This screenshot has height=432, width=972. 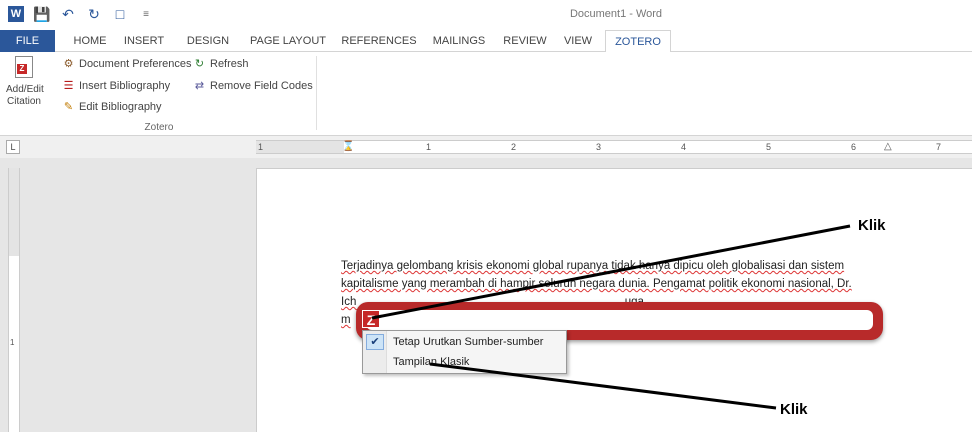 I want to click on tab-mailings: MAILINGS, so click(x=459, y=41).